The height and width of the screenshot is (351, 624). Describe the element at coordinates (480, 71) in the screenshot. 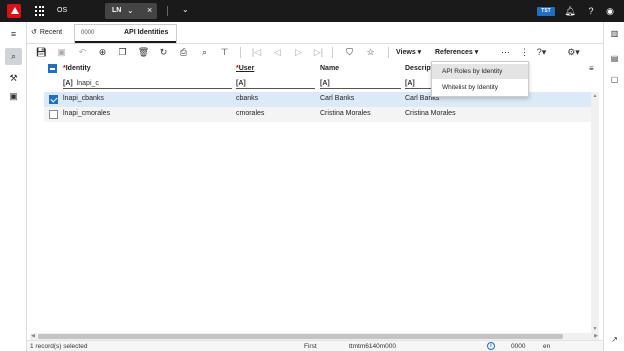

I see `menu-item-api-roles-by-identity: API Roles by Identity` at that location.